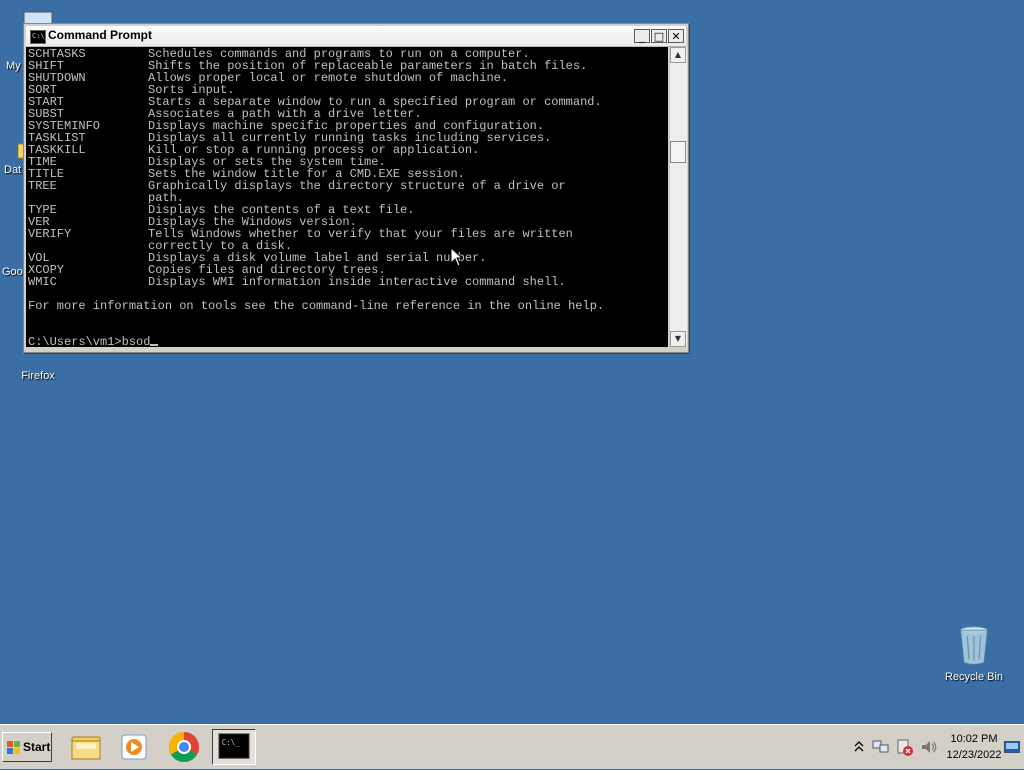  Describe the element at coordinates (974, 677) in the screenshot. I see `desktop-icon-label: Recycle Bin` at that location.